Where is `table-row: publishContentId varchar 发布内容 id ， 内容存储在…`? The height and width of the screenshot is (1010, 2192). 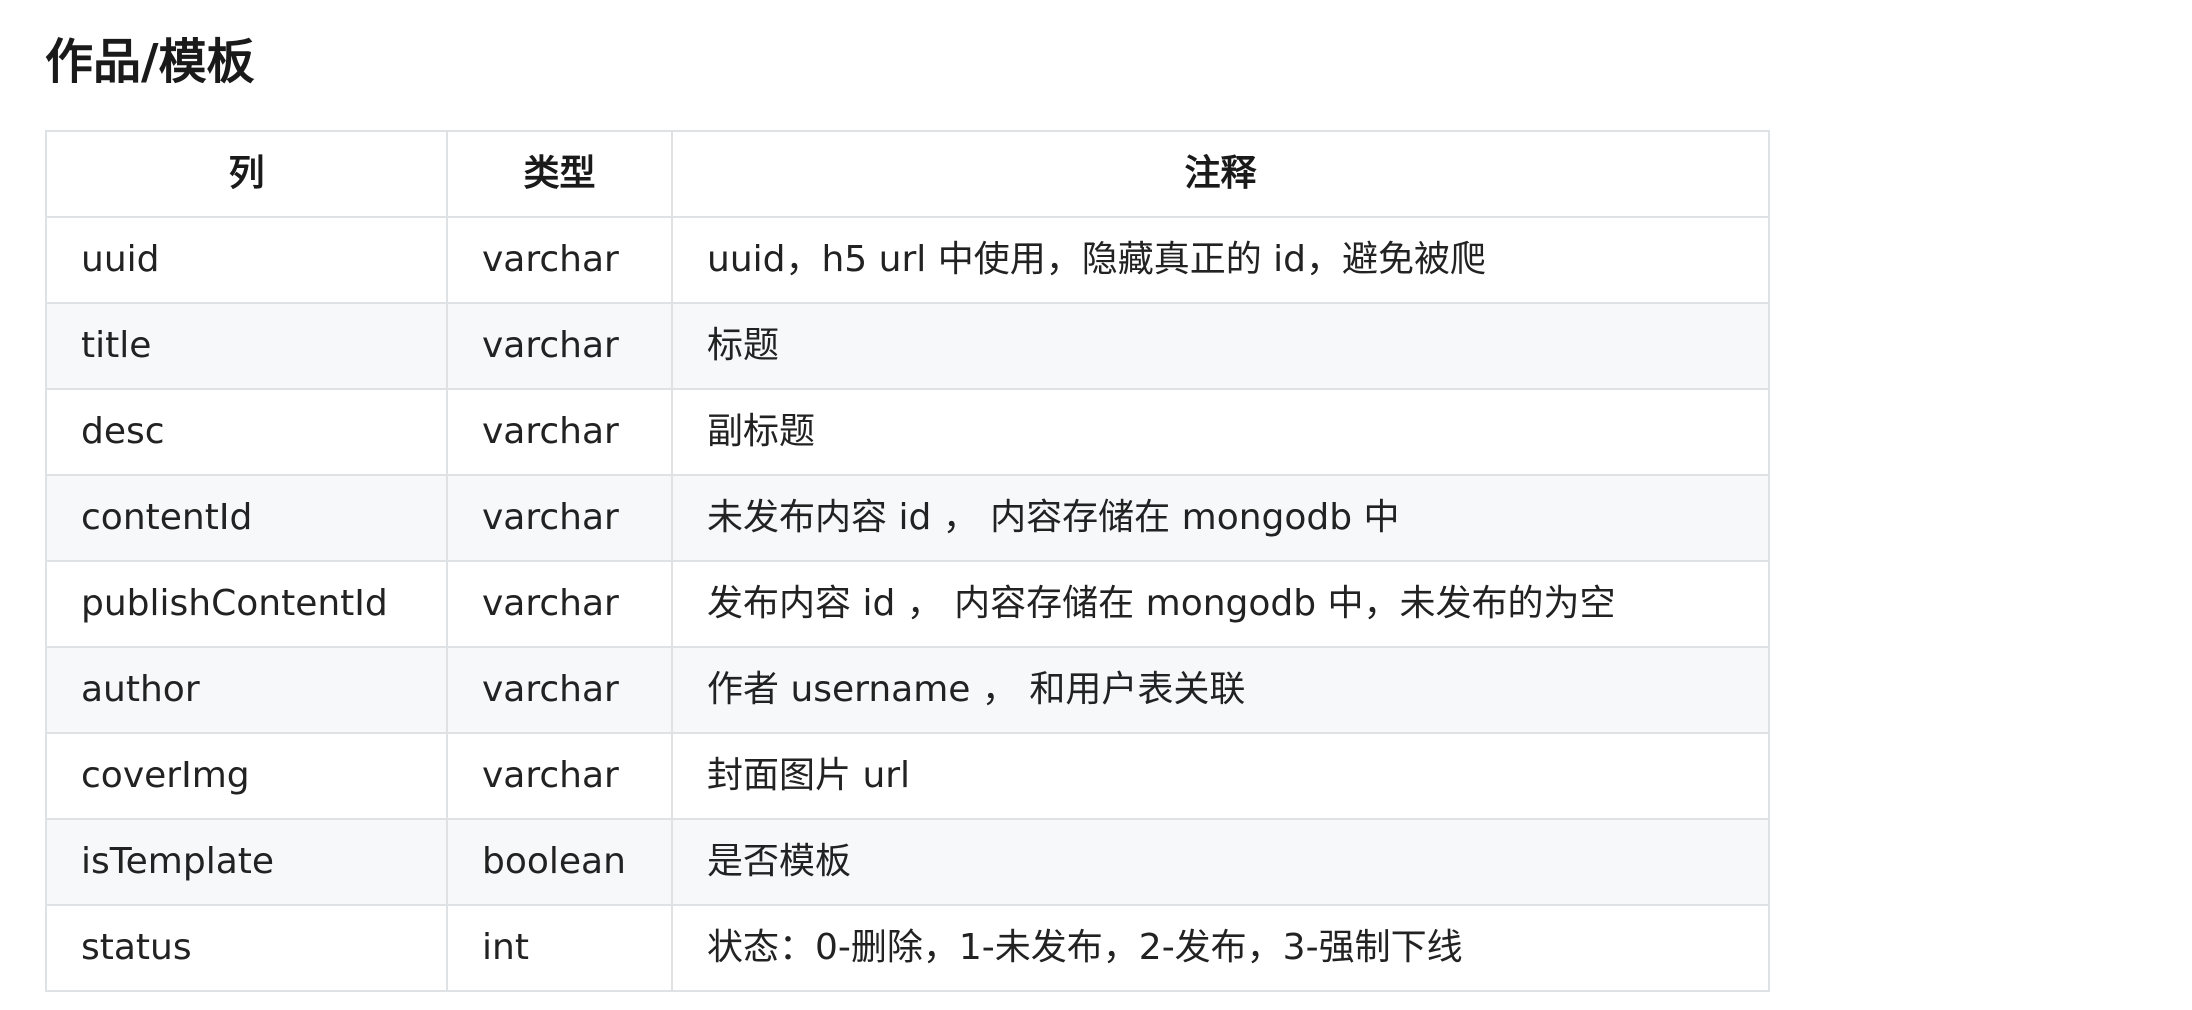 table-row: publishContentId varchar 发布内容 id ， 内容存储在… is located at coordinates (907, 604).